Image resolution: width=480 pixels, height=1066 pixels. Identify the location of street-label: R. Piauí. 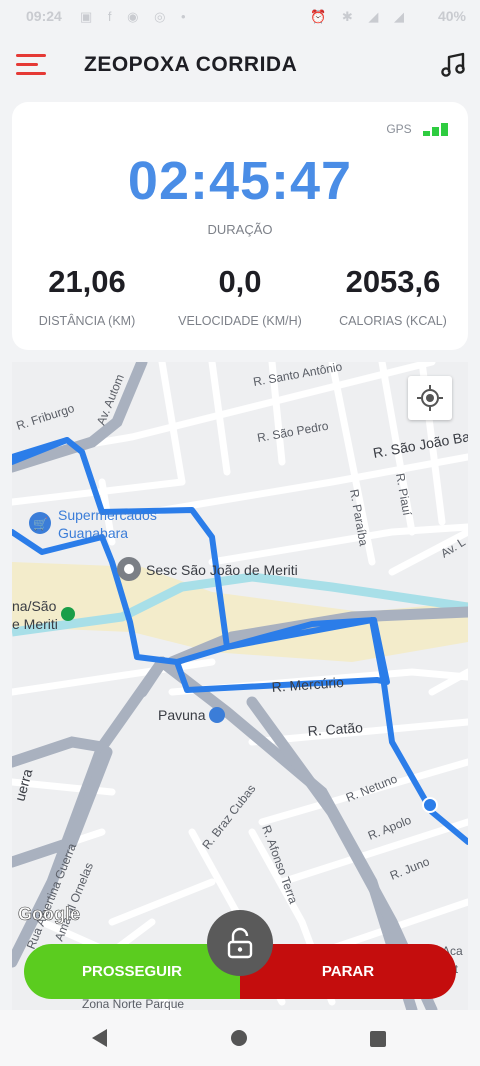
(403, 494).